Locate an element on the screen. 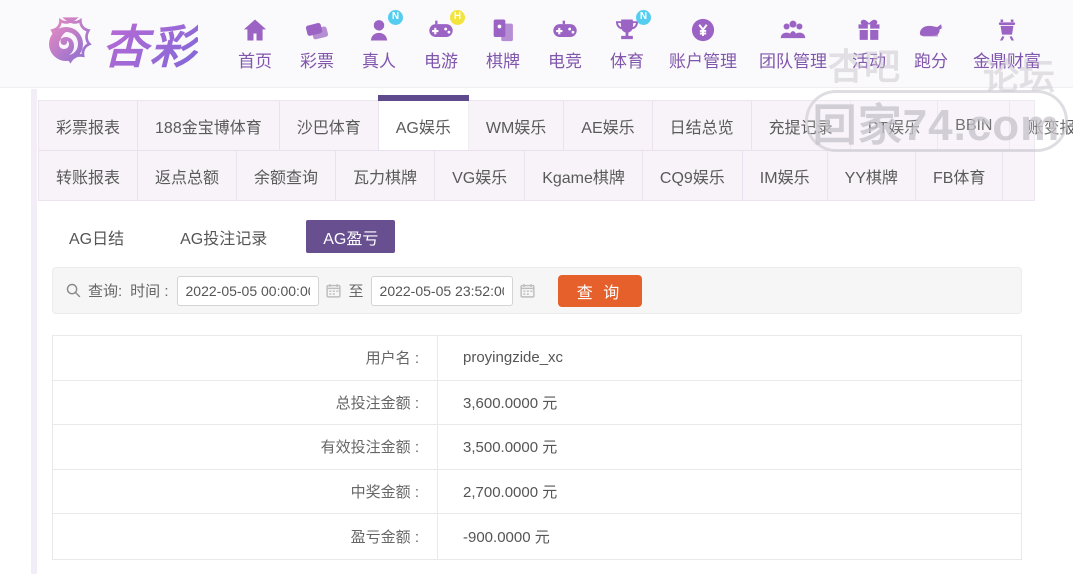 The height and width of the screenshot is (574, 1073). query-button: 查 询 is located at coordinates (599, 290).